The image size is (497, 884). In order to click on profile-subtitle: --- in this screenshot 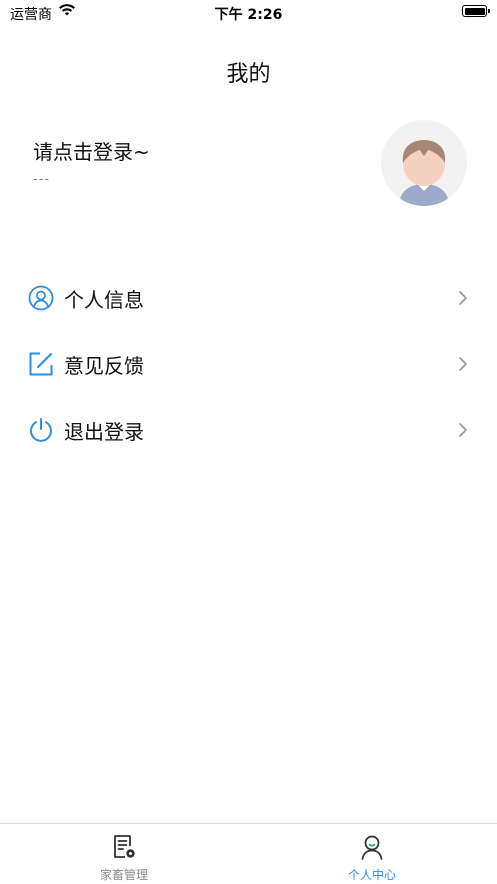, I will do `click(42, 179)`.